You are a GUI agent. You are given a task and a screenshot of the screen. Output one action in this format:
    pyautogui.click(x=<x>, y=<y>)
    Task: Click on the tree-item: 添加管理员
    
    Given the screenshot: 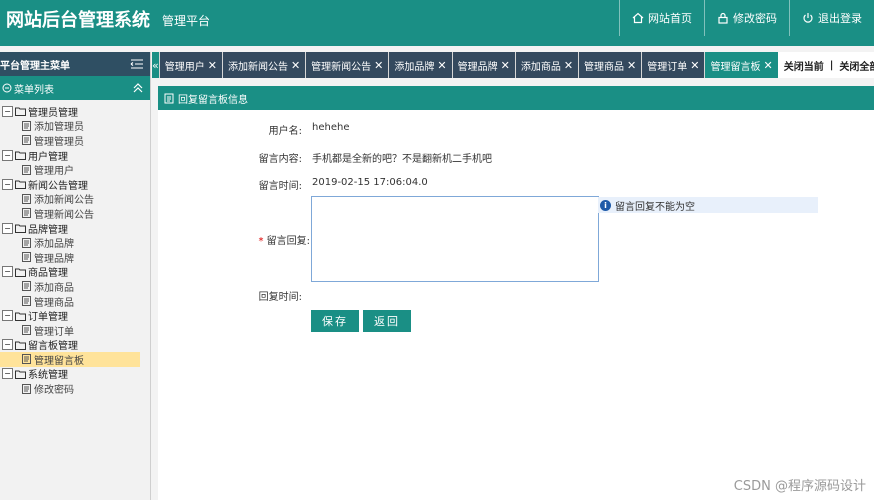 What is the action you would take?
    pyautogui.click(x=75, y=126)
    